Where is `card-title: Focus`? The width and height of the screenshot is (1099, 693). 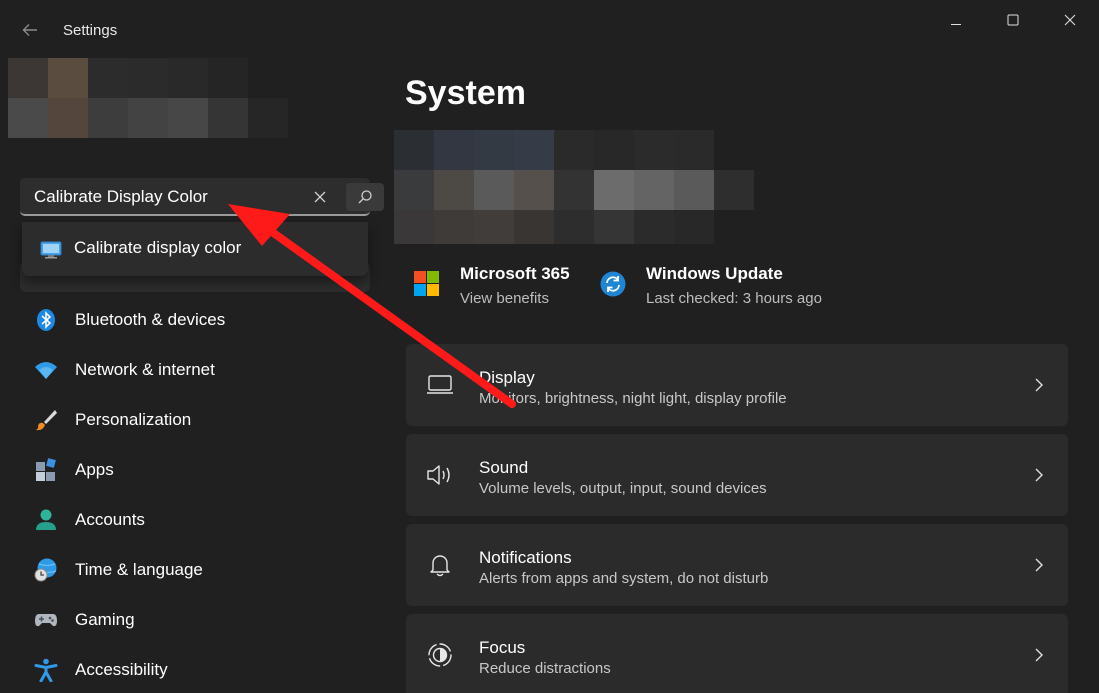
card-title: Focus is located at coordinates (502, 647).